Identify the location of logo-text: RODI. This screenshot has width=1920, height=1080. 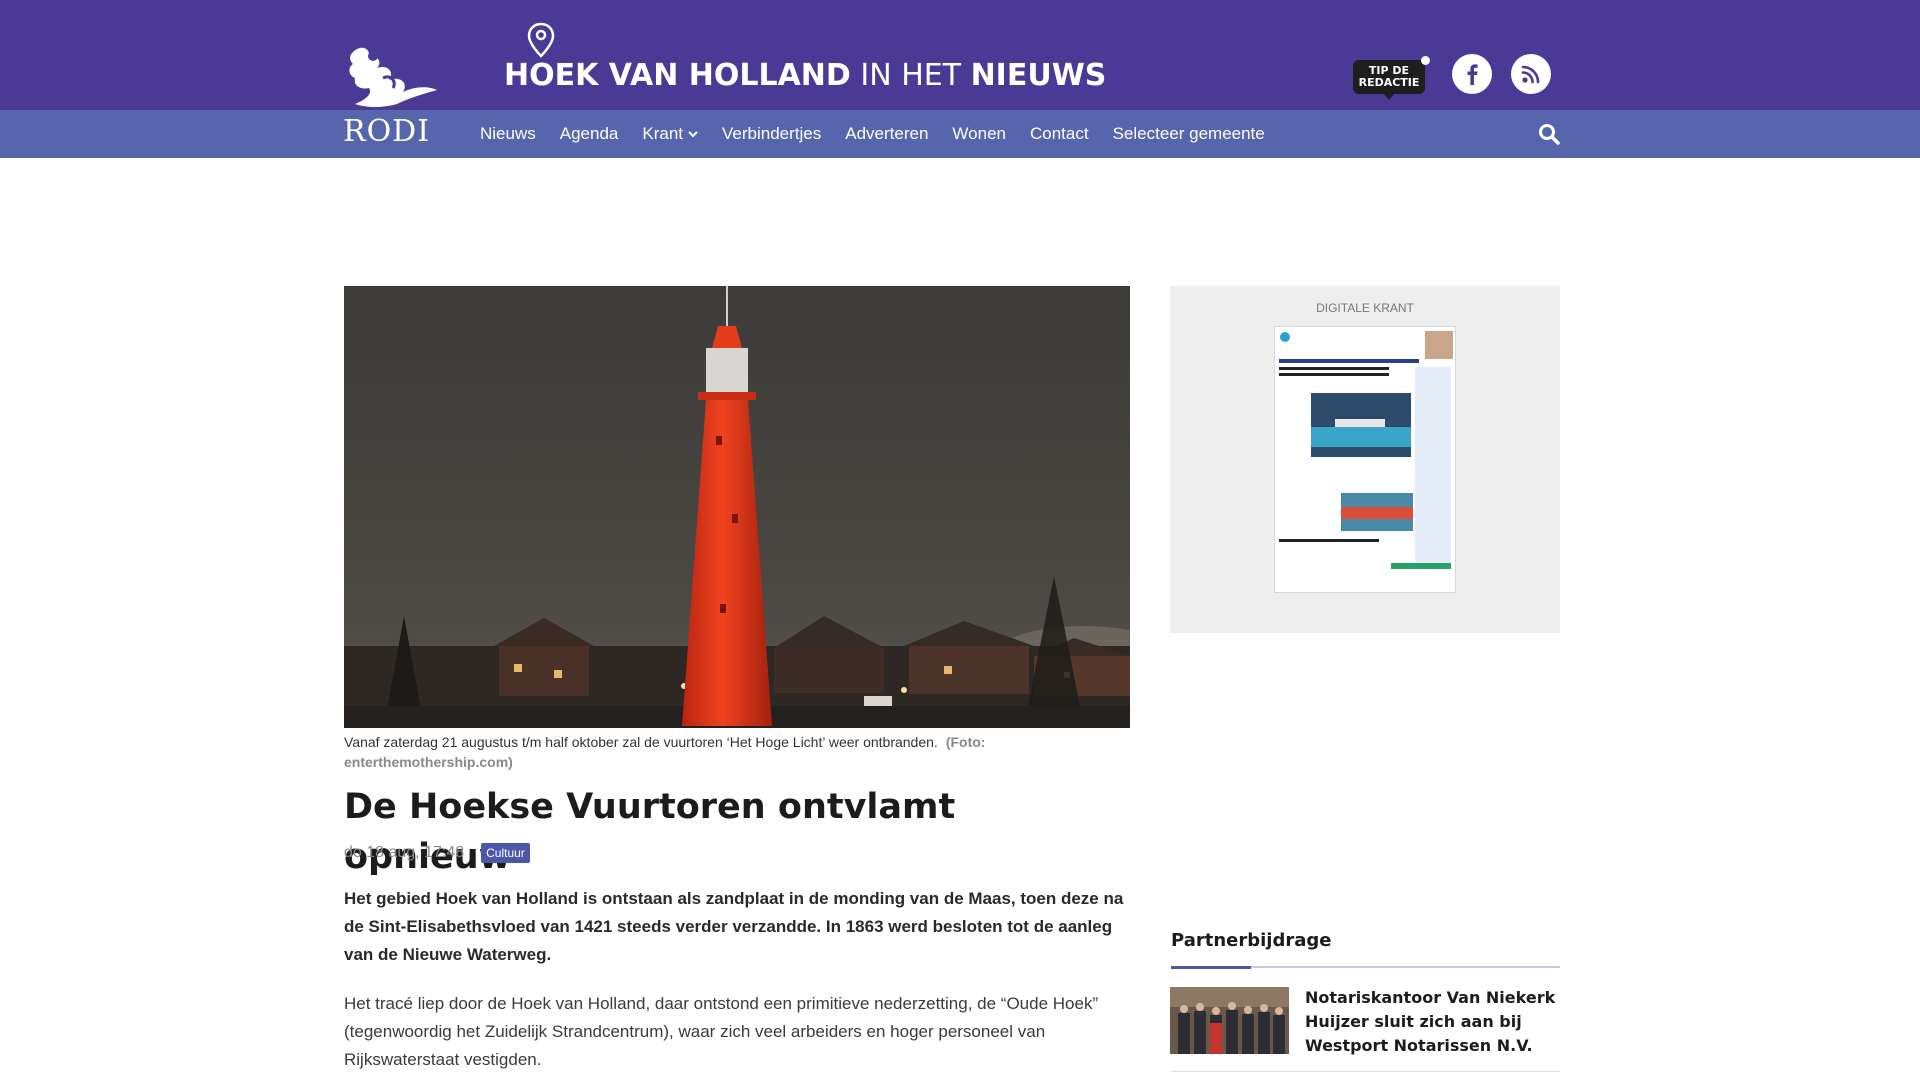
(387, 131).